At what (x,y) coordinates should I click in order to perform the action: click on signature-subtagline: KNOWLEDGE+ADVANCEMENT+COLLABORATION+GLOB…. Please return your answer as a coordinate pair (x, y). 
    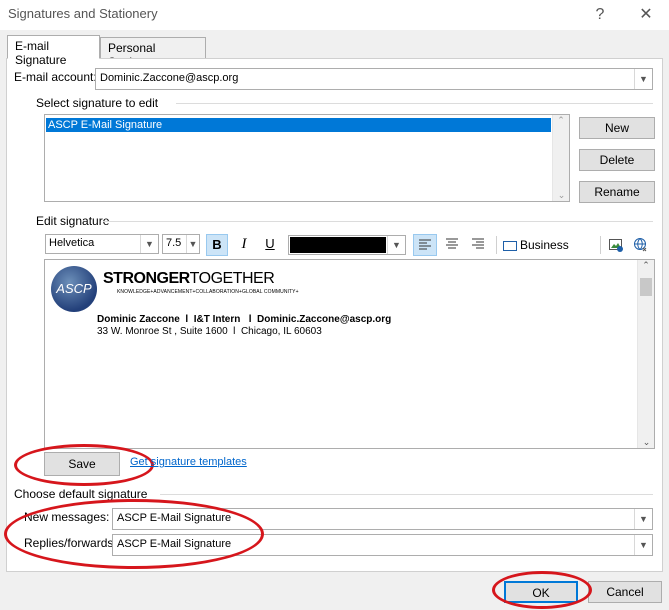
    Looking at the image, I should click on (208, 292).